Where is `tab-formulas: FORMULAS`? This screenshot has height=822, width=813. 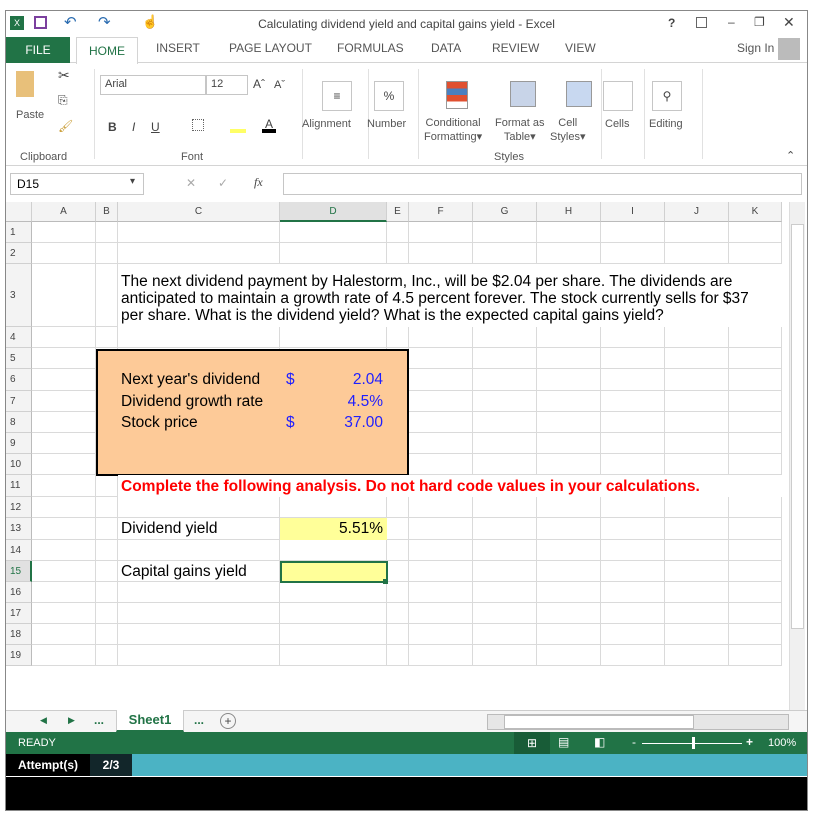 tab-formulas: FORMULAS is located at coordinates (370, 48).